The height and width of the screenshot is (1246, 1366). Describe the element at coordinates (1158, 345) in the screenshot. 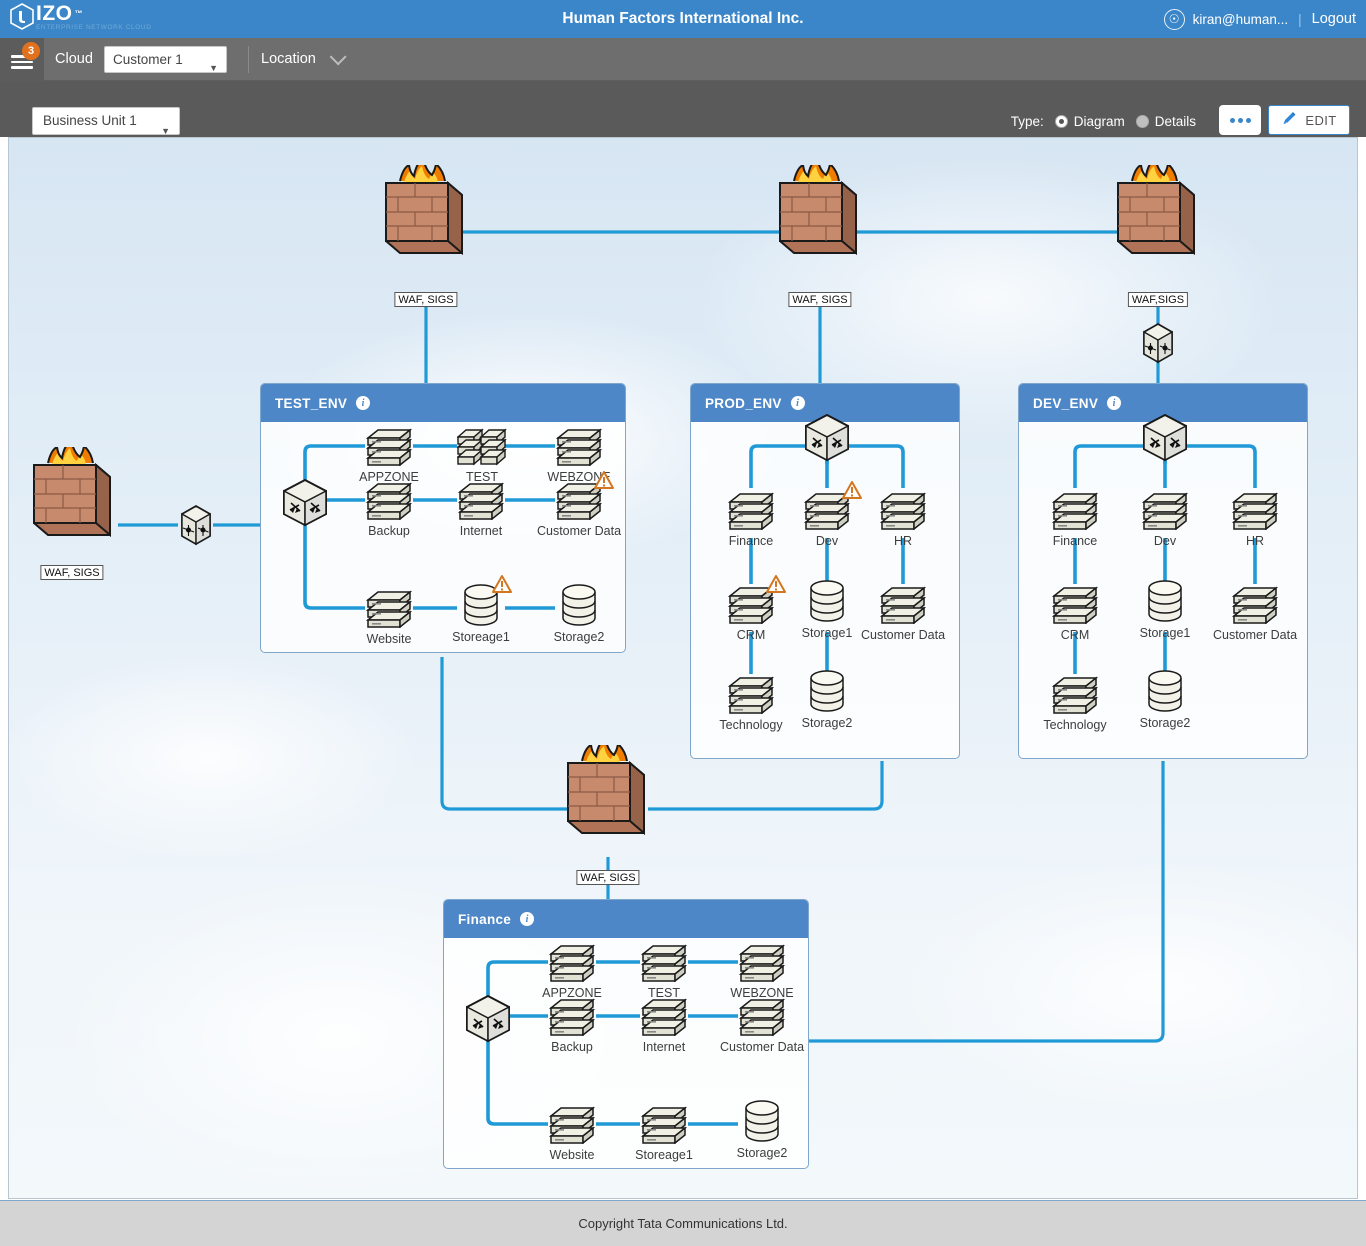

I see `router-dev` at that location.